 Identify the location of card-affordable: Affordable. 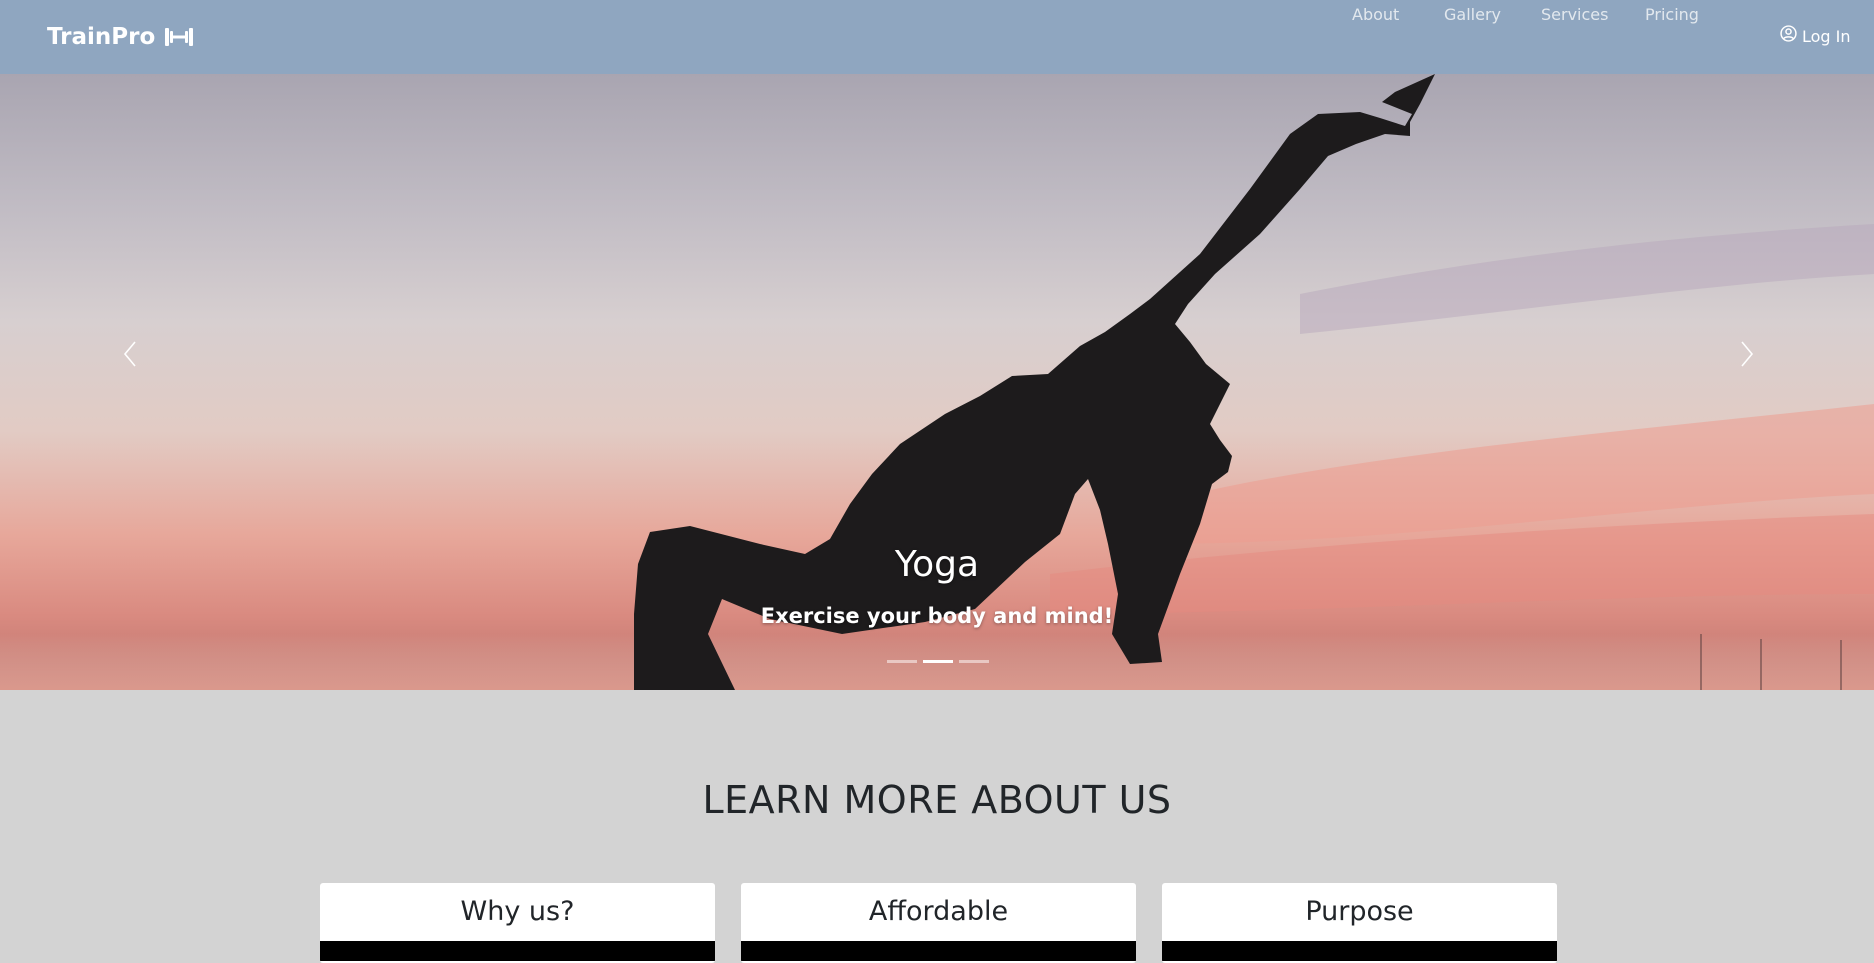
(938, 923).